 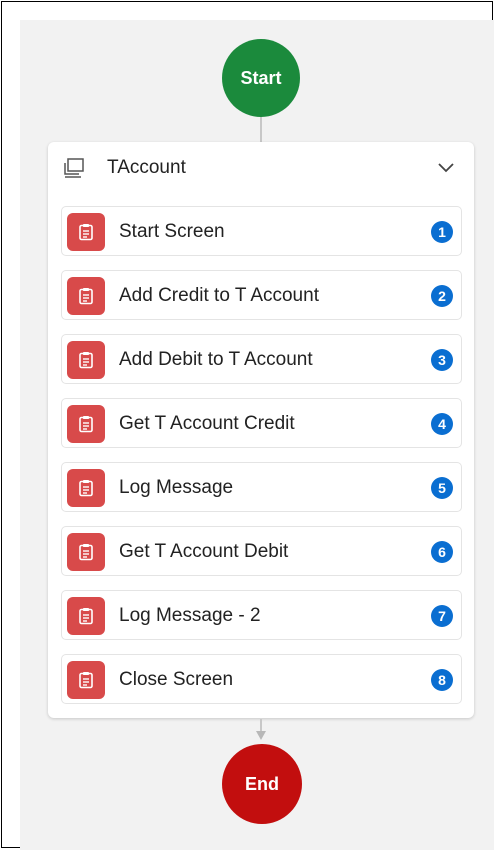 I want to click on connector-start-to-group, so click(x=261, y=130).